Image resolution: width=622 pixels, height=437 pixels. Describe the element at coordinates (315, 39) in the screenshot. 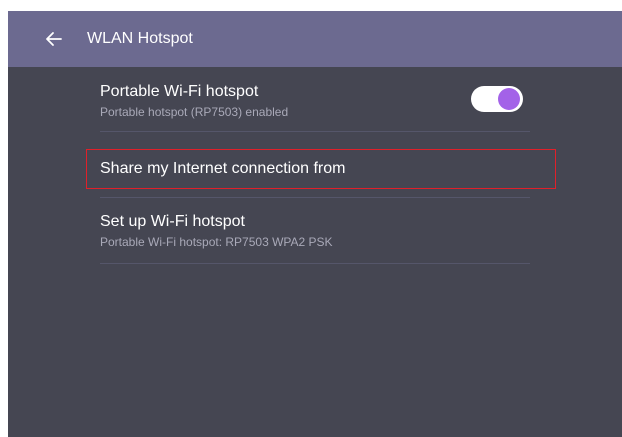

I see `app-bar: WLAN Hotspot` at that location.